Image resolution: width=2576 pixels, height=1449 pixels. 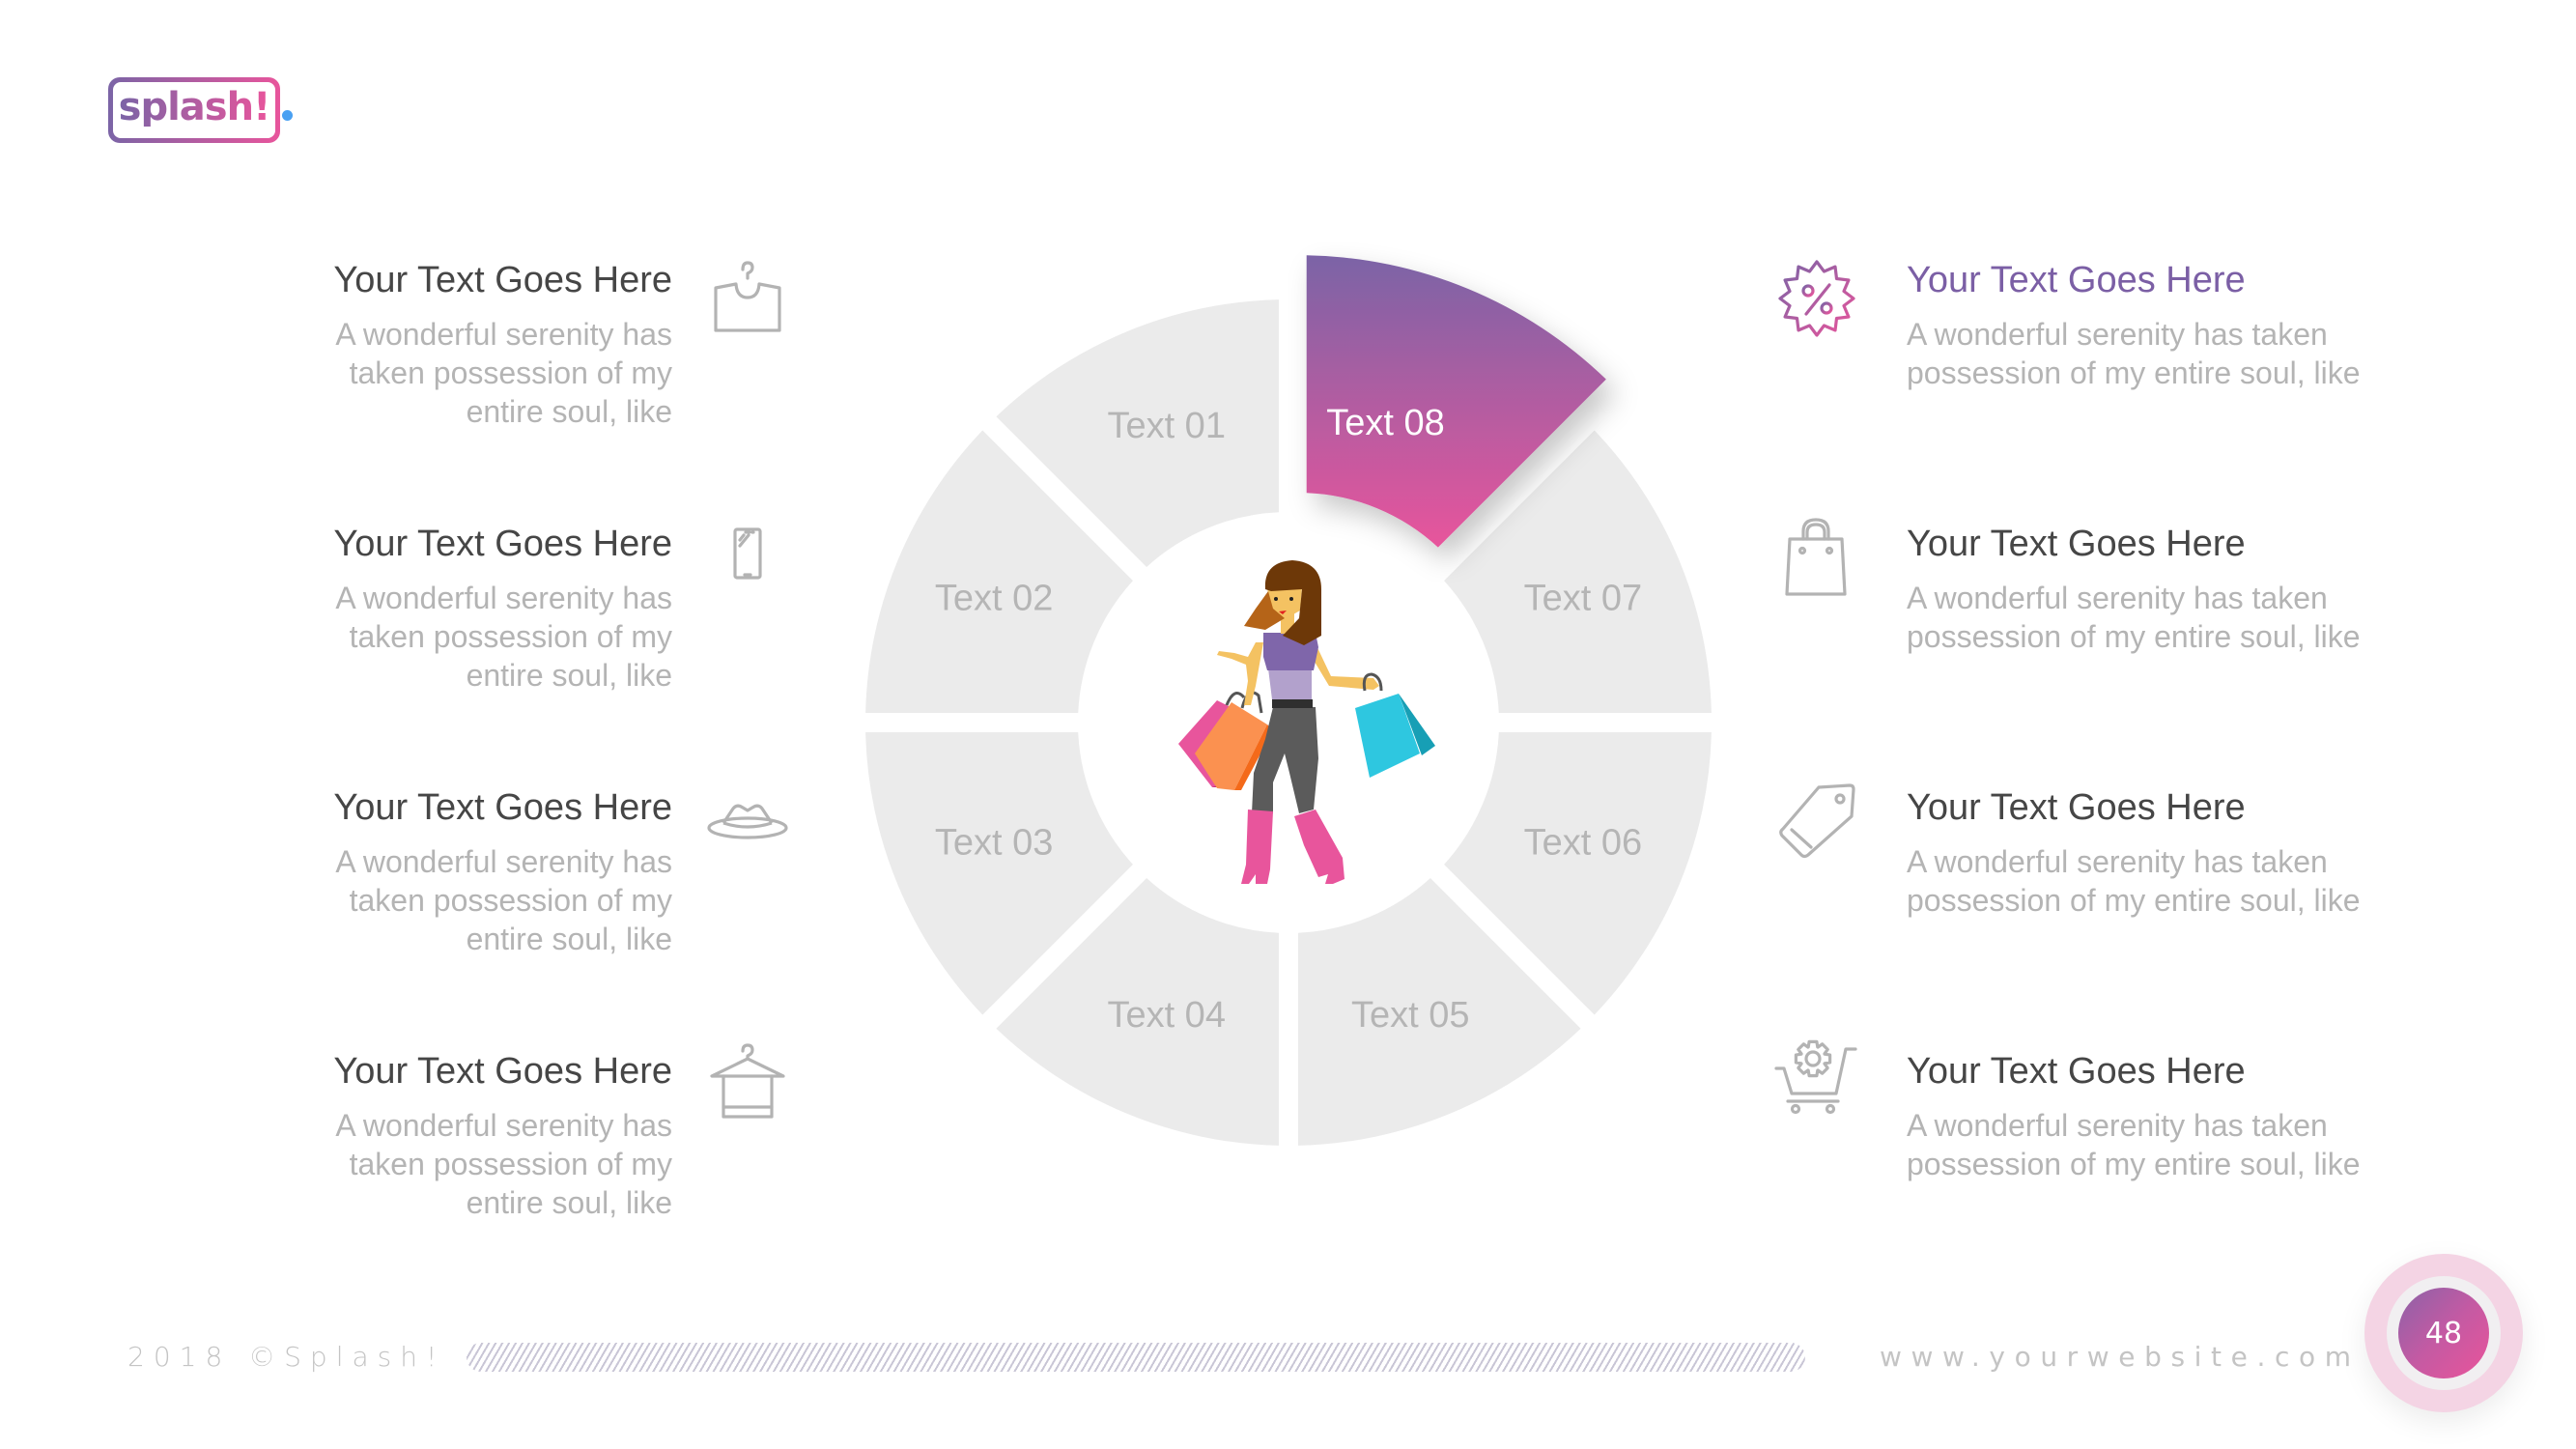 I want to click on left-boot, so click(x=1257, y=847).